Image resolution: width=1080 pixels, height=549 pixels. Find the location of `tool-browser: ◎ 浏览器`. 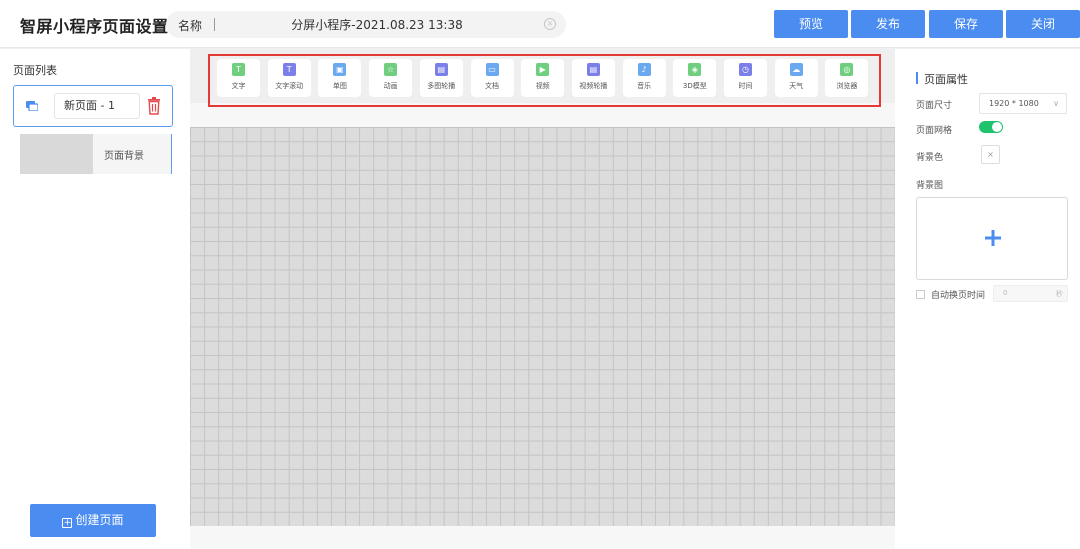

tool-browser: ◎ 浏览器 is located at coordinates (847, 78).